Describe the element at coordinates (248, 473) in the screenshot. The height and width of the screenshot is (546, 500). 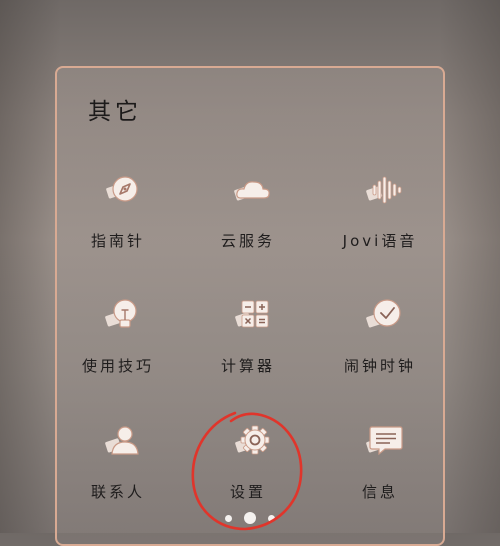
I see `app-settings: 设置` at that location.